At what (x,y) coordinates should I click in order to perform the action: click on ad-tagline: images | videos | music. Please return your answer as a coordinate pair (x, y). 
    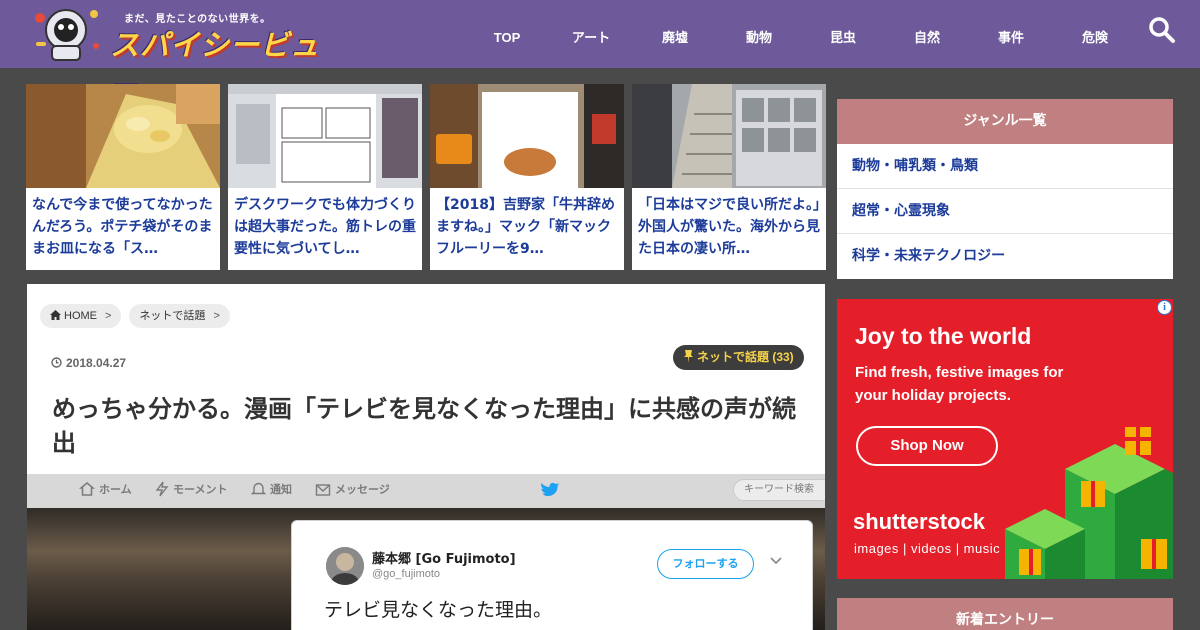
    Looking at the image, I should click on (927, 548).